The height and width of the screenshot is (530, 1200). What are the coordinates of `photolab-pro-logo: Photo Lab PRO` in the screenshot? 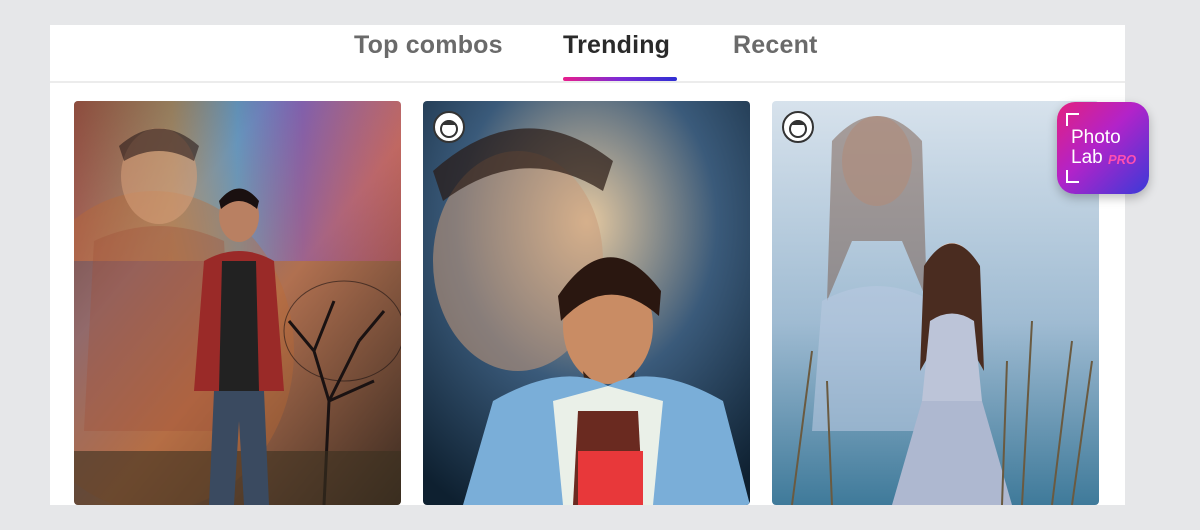 It's located at (1103, 148).